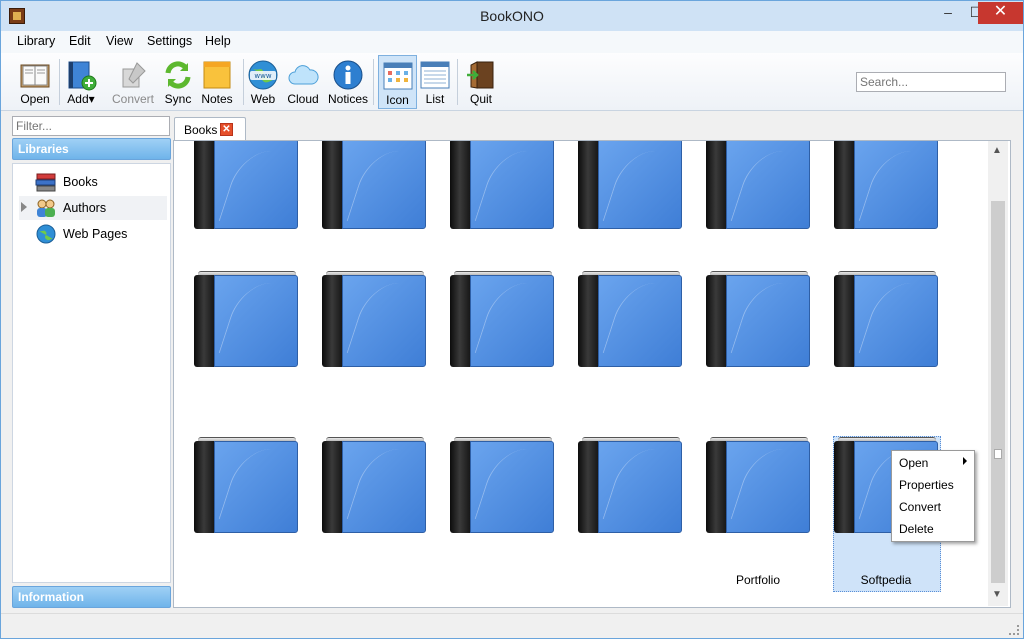  Describe the element at coordinates (91, 597) in the screenshot. I see `information-header: Information` at that location.